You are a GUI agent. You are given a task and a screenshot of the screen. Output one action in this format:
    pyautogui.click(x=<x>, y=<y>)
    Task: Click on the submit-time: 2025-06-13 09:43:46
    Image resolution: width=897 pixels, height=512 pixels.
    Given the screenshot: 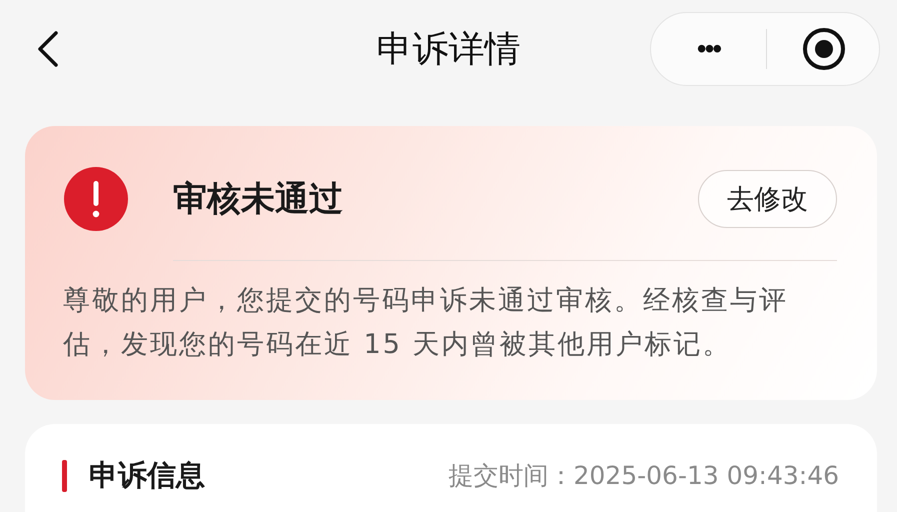 What is the action you would take?
    pyautogui.click(x=706, y=476)
    